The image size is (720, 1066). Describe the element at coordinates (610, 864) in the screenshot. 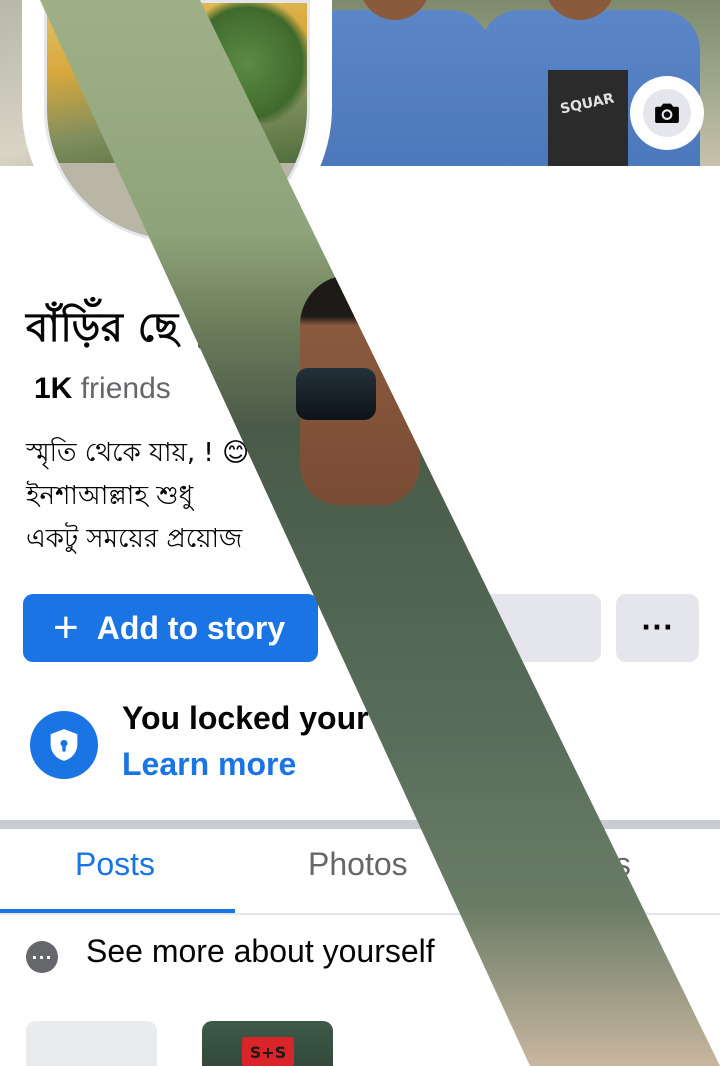

I see `tab-reels: els` at that location.